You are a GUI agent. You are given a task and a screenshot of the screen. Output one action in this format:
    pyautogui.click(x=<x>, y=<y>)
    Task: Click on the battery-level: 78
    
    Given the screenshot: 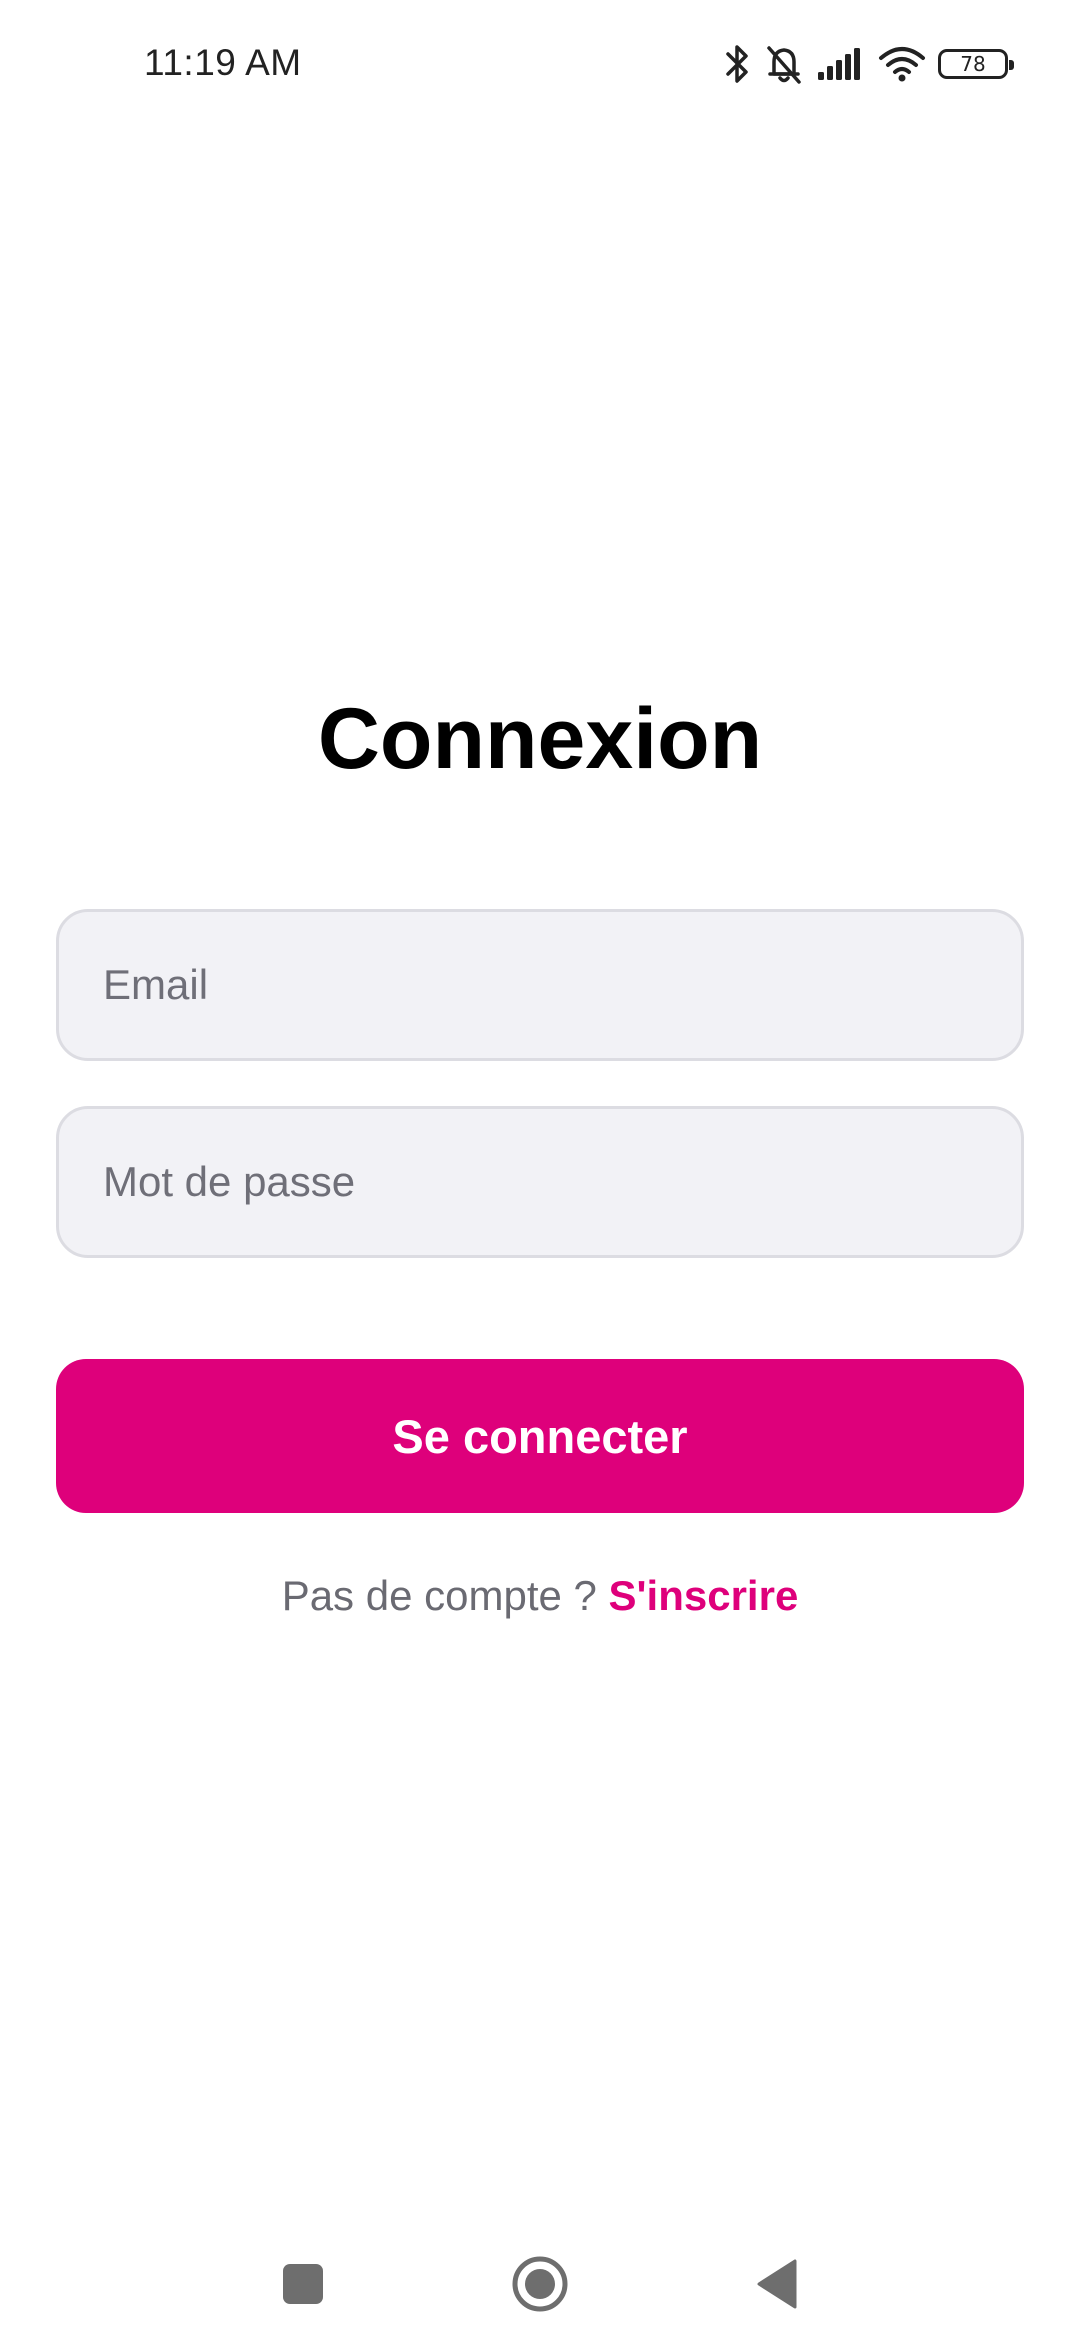 What is the action you would take?
    pyautogui.click(x=973, y=64)
    